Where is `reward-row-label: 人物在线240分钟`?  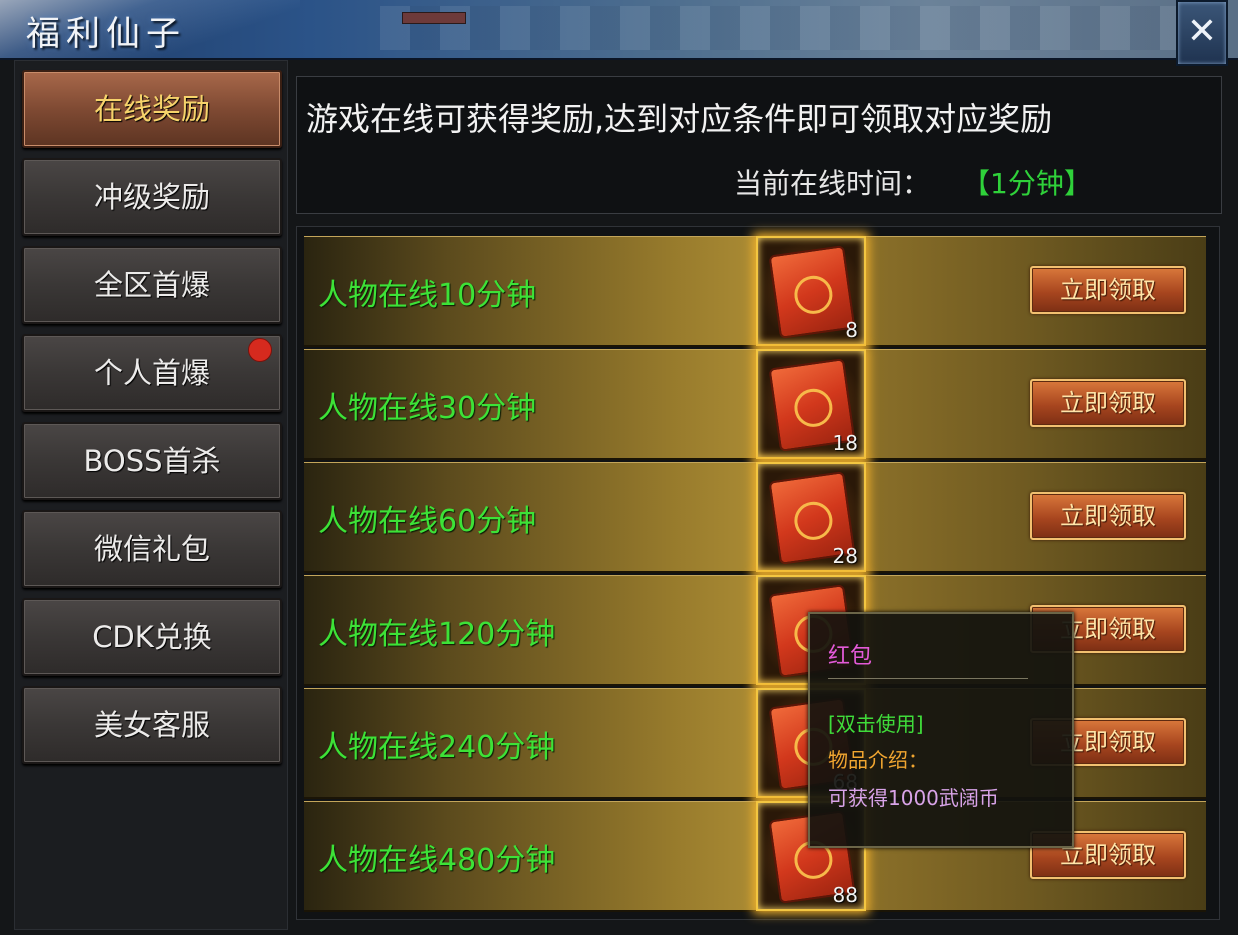 reward-row-label: 人物在线240分钟 is located at coordinates (437, 747).